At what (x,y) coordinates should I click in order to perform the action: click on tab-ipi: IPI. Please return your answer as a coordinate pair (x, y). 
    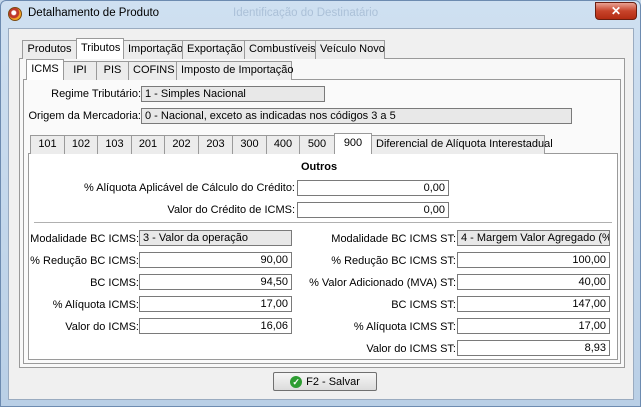
    Looking at the image, I should click on (80, 70).